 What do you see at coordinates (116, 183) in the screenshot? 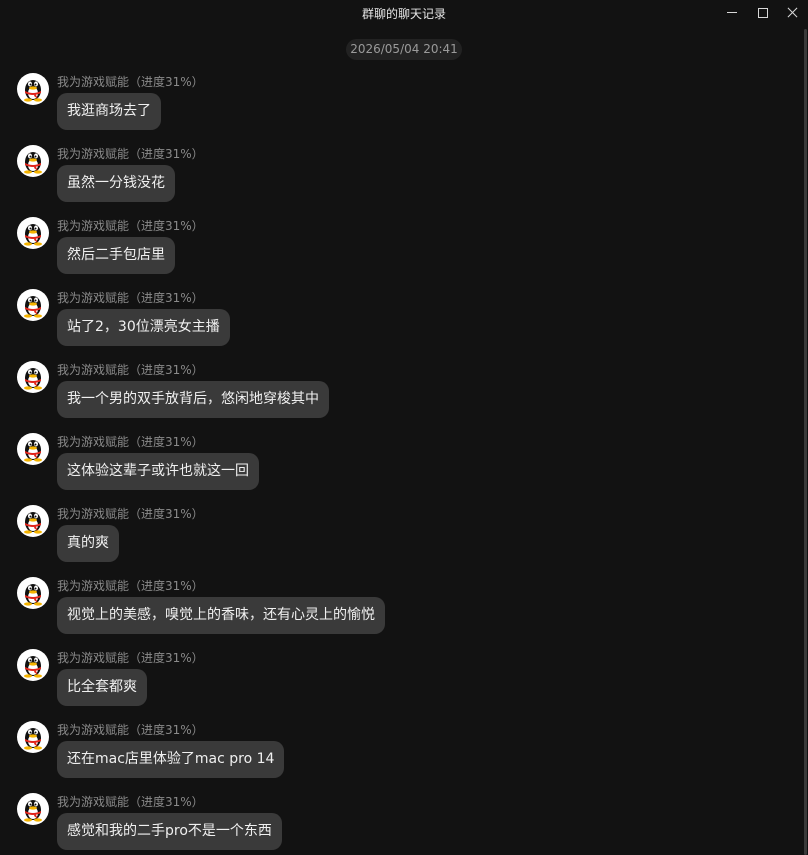
I see `message-bubble: 虽然一分钱没花` at bounding box center [116, 183].